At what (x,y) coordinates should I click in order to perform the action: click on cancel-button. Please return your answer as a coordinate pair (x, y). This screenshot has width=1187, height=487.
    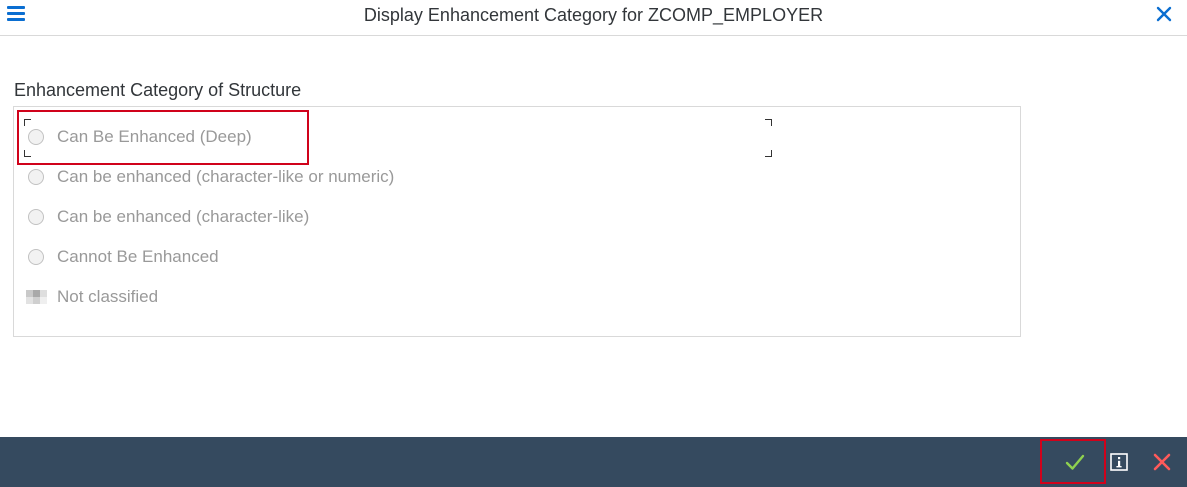
    Looking at the image, I should click on (1162, 462).